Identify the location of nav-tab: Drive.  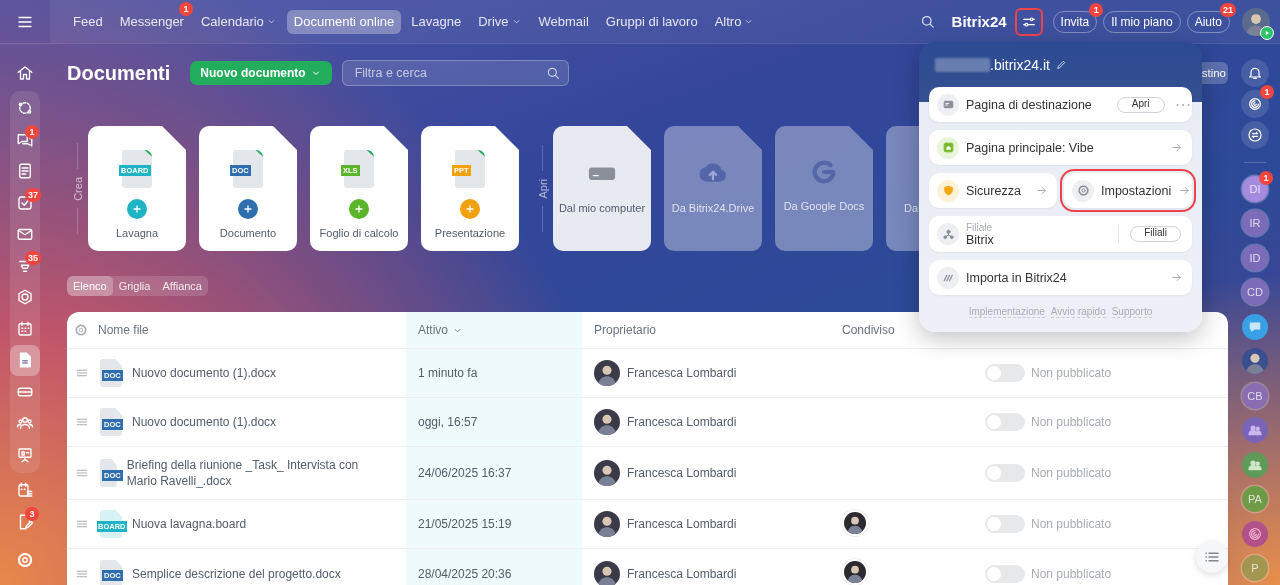
(500, 21).